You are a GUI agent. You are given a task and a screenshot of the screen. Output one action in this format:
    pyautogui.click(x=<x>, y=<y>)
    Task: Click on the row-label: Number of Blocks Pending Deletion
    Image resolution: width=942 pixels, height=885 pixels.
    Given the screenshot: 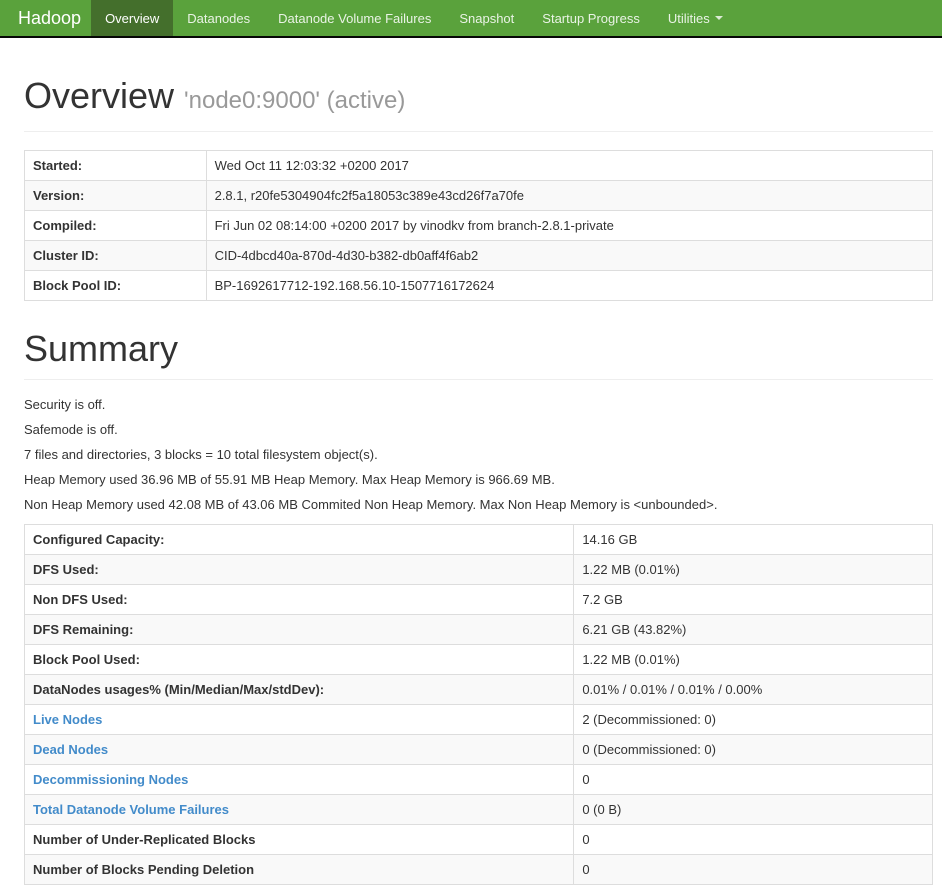 What is the action you would take?
    pyautogui.click(x=144, y=869)
    